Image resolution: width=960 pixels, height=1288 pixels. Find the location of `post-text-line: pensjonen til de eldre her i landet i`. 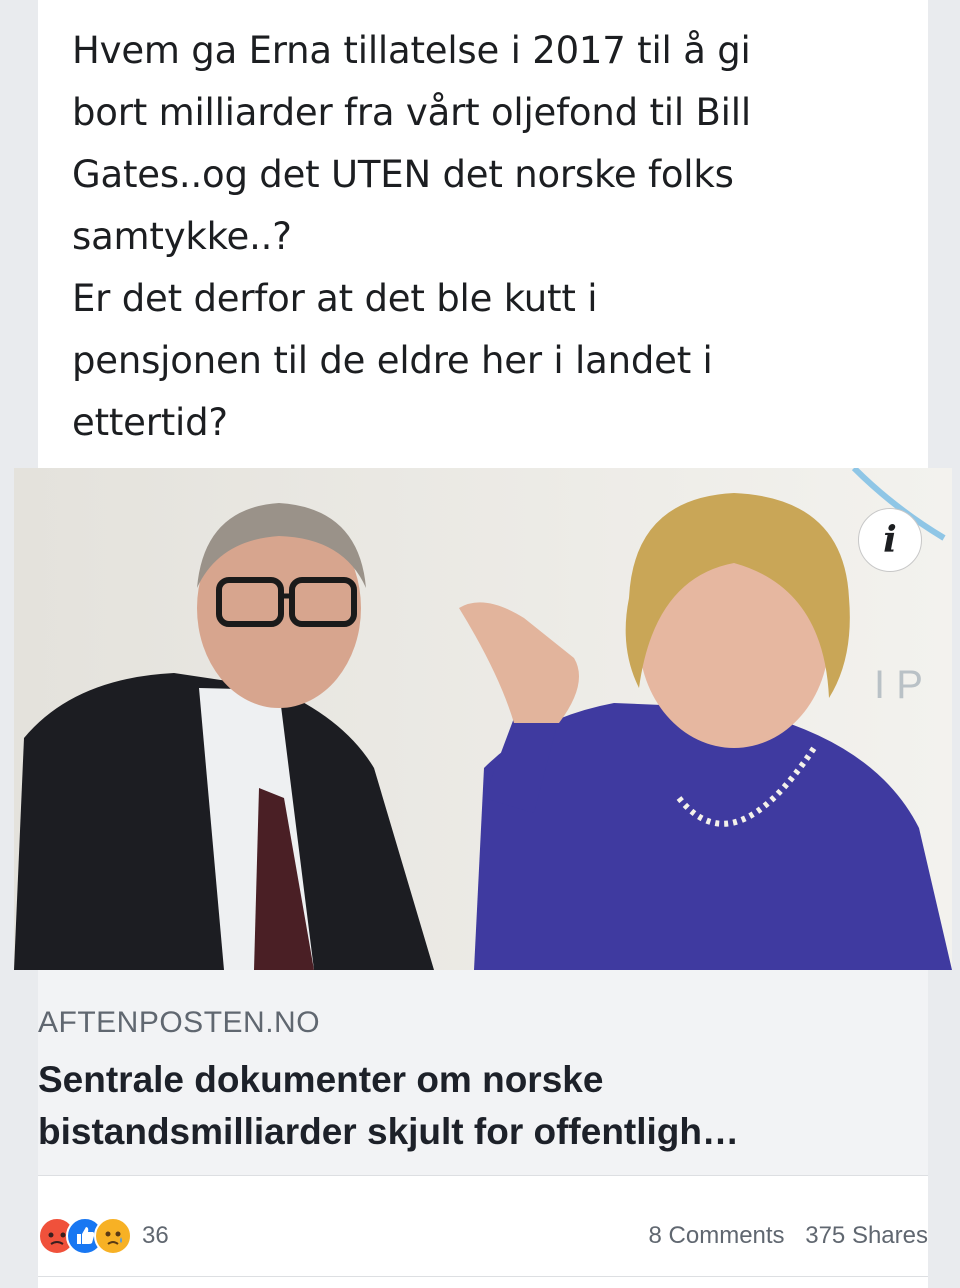

post-text-line: pensjonen til de eldre her i landet i is located at coordinates (392, 360).